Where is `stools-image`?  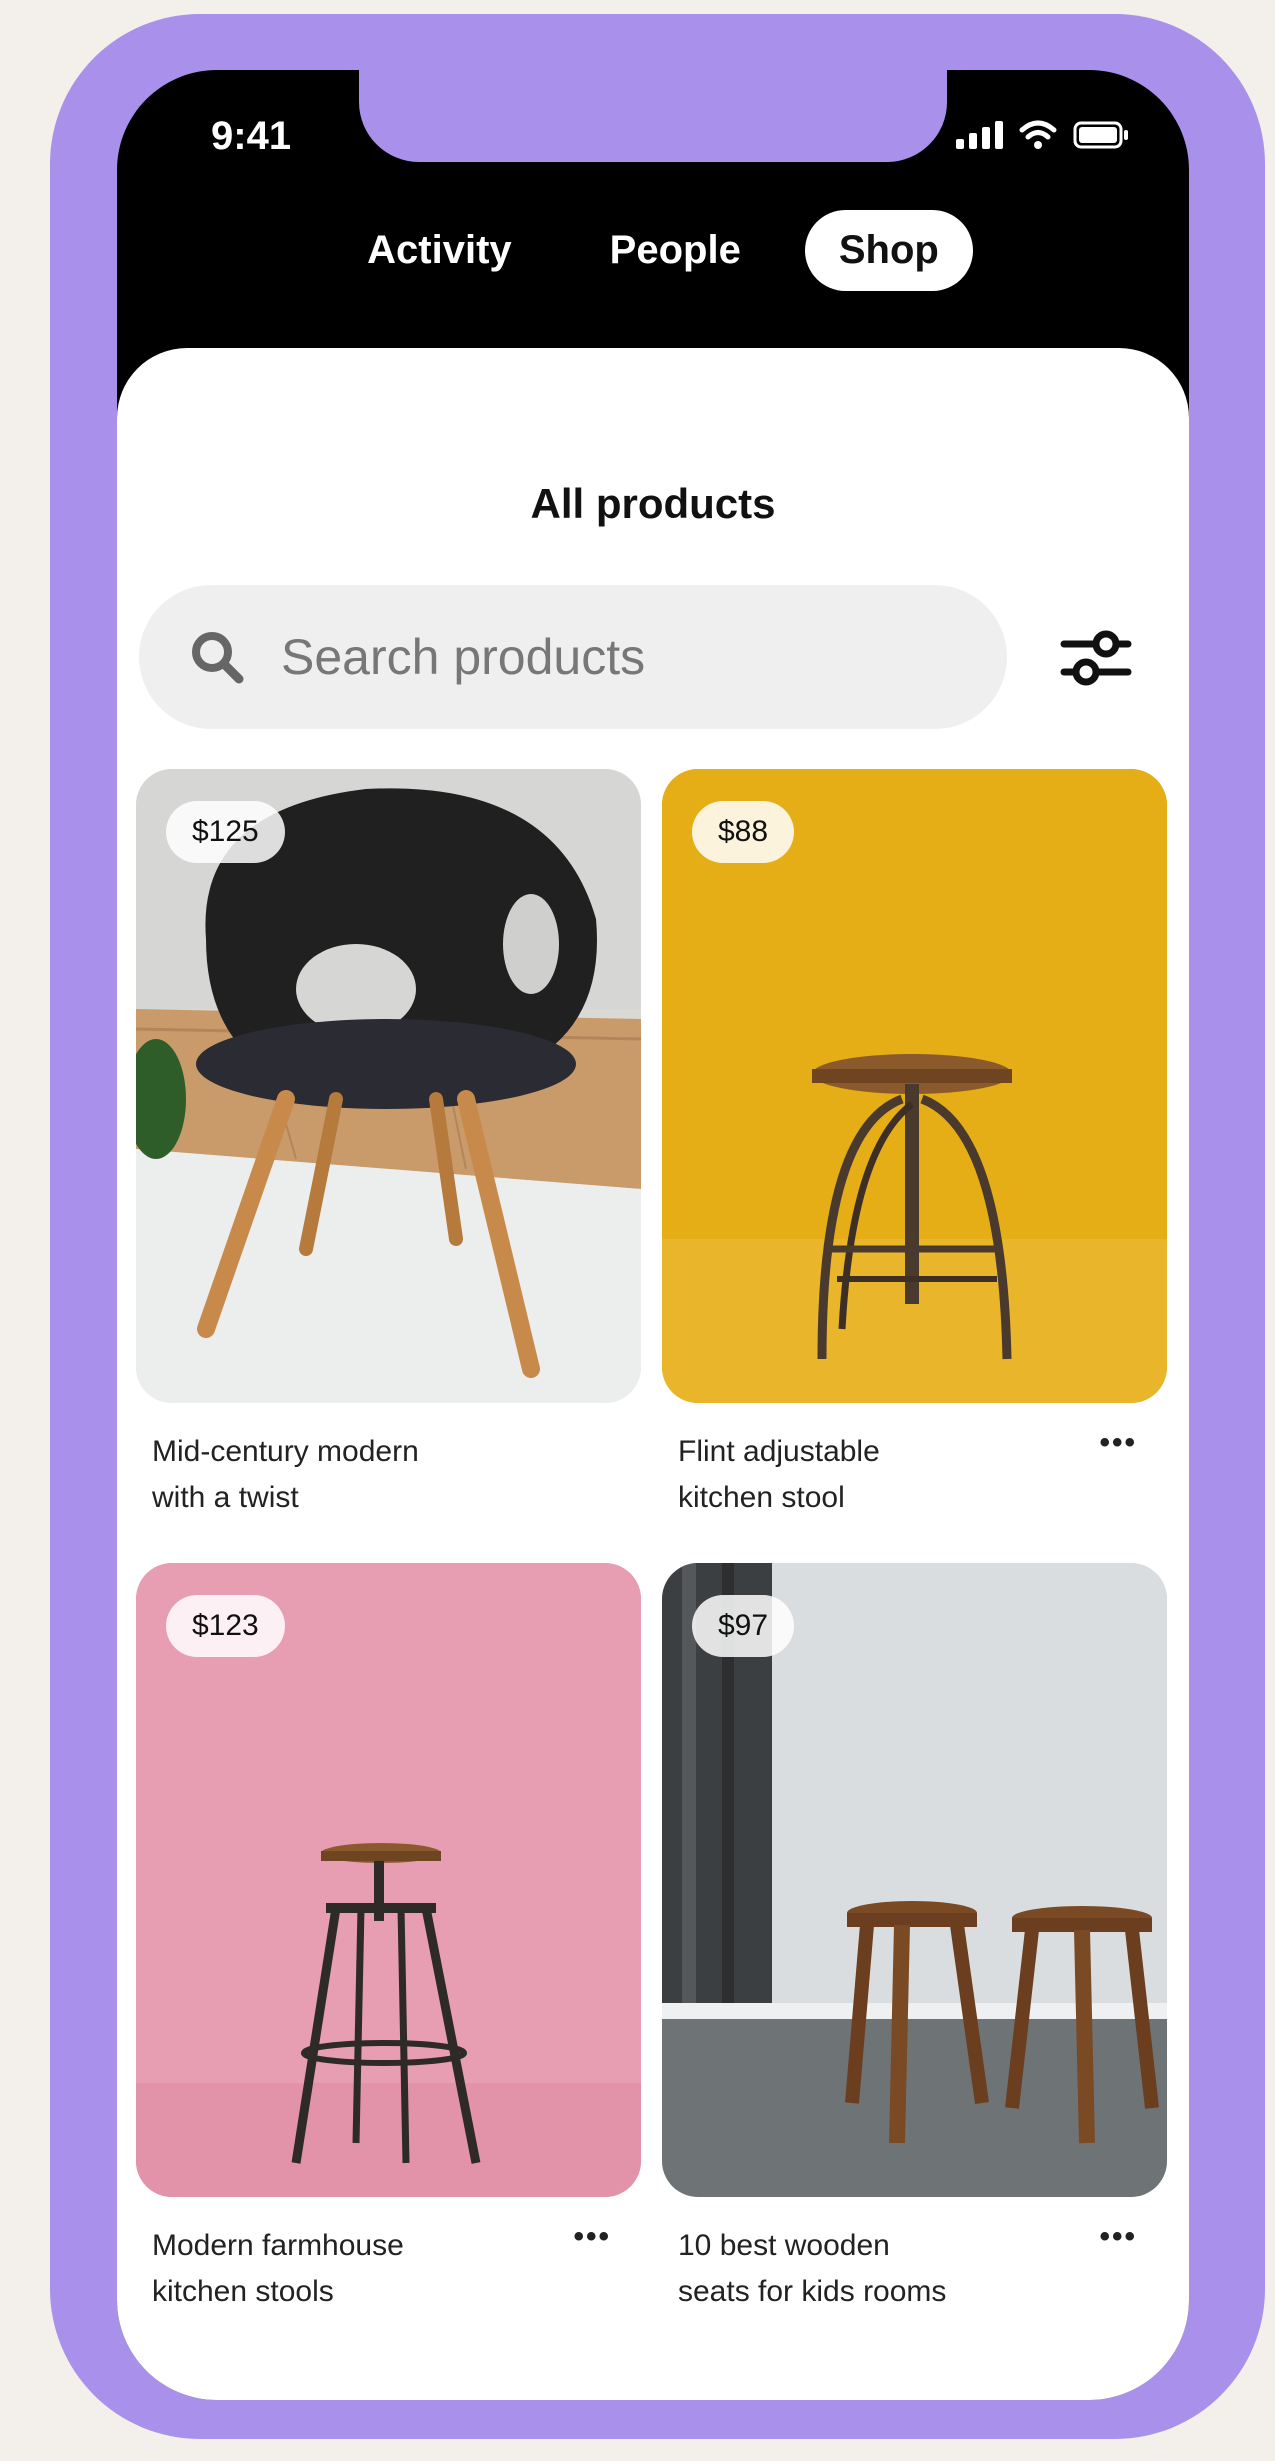 stools-image is located at coordinates (914, 1880).